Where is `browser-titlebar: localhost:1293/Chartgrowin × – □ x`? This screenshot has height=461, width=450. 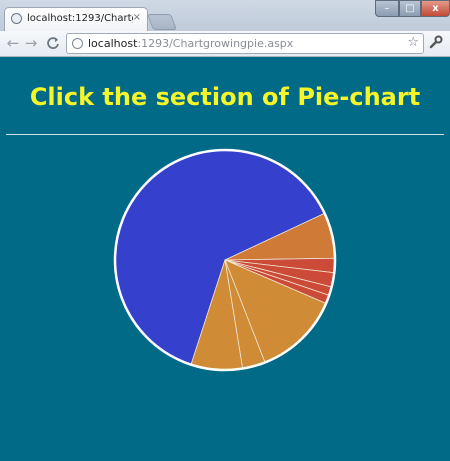 browser-titlebar: localhost:1293/Chartgrowin × – □ x is located at coordinates (225, 15).